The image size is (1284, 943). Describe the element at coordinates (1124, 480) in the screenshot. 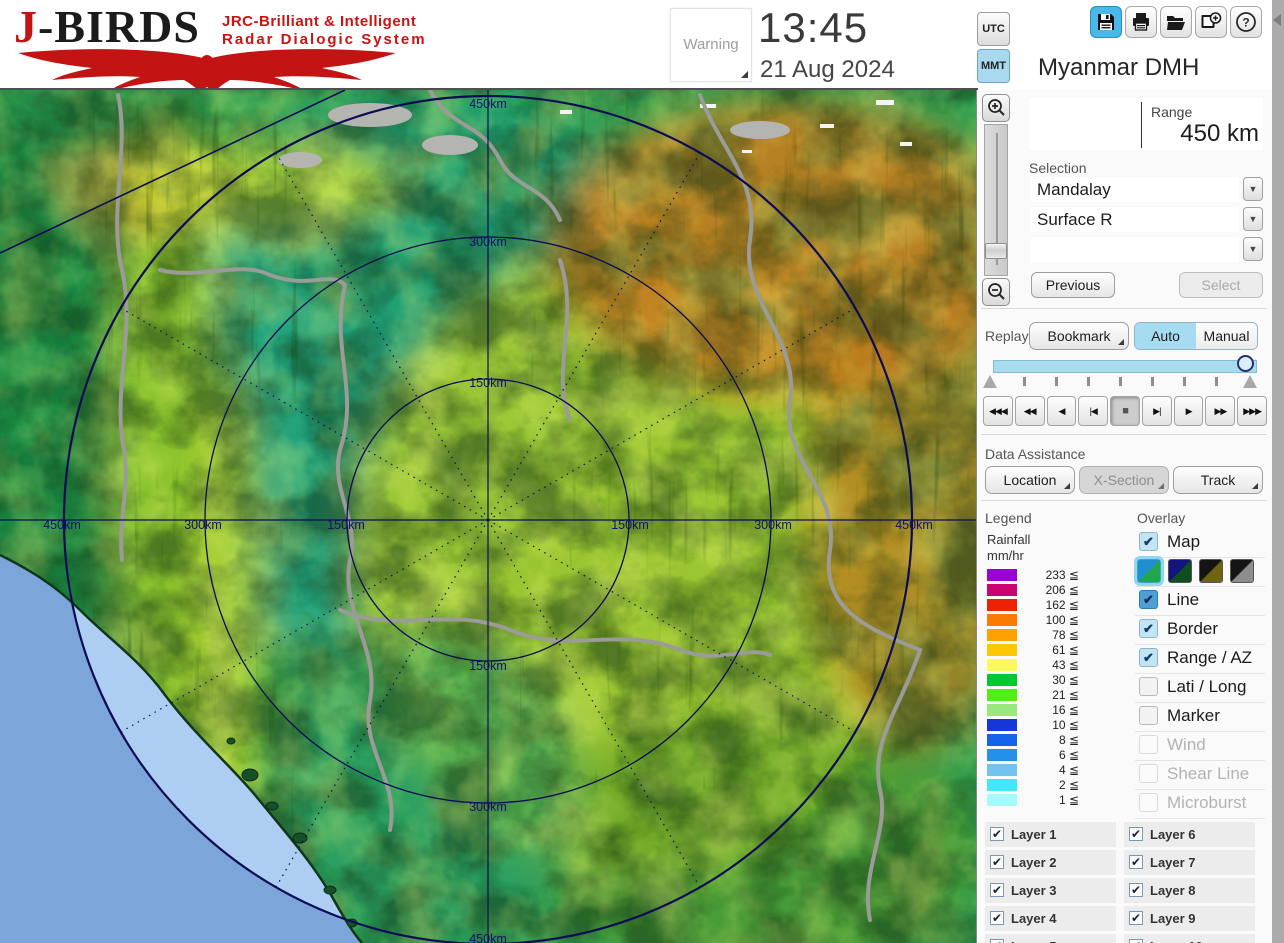

I see `x-section-button: X-Section` at that location.